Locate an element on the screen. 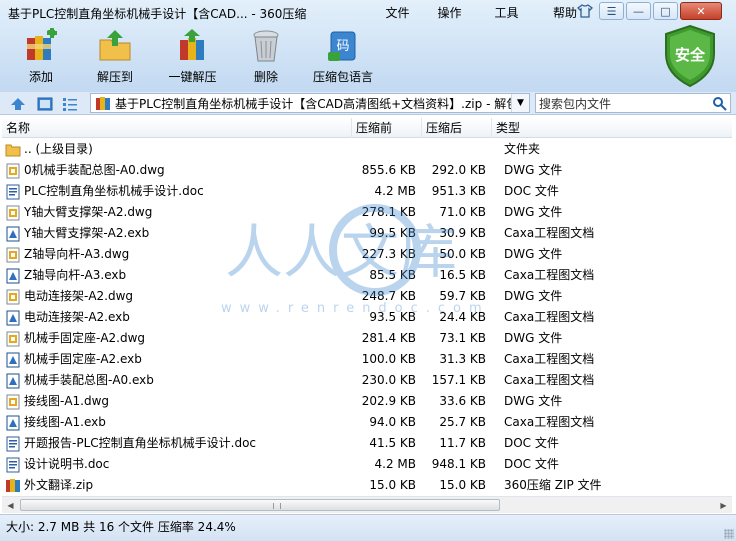 The width and height of the screenshot is (736, 541). menu-bar: 文件 操作 工具 帮助 is located at coordinates (480, 12).